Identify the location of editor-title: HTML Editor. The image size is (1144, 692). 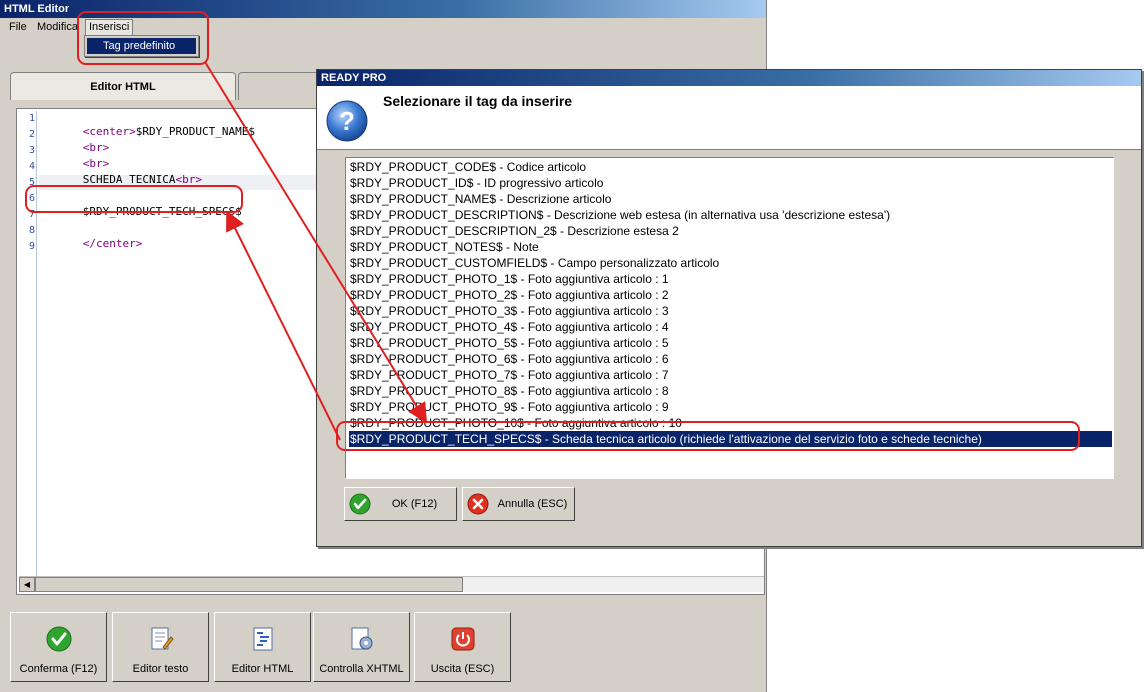
(37, 9).